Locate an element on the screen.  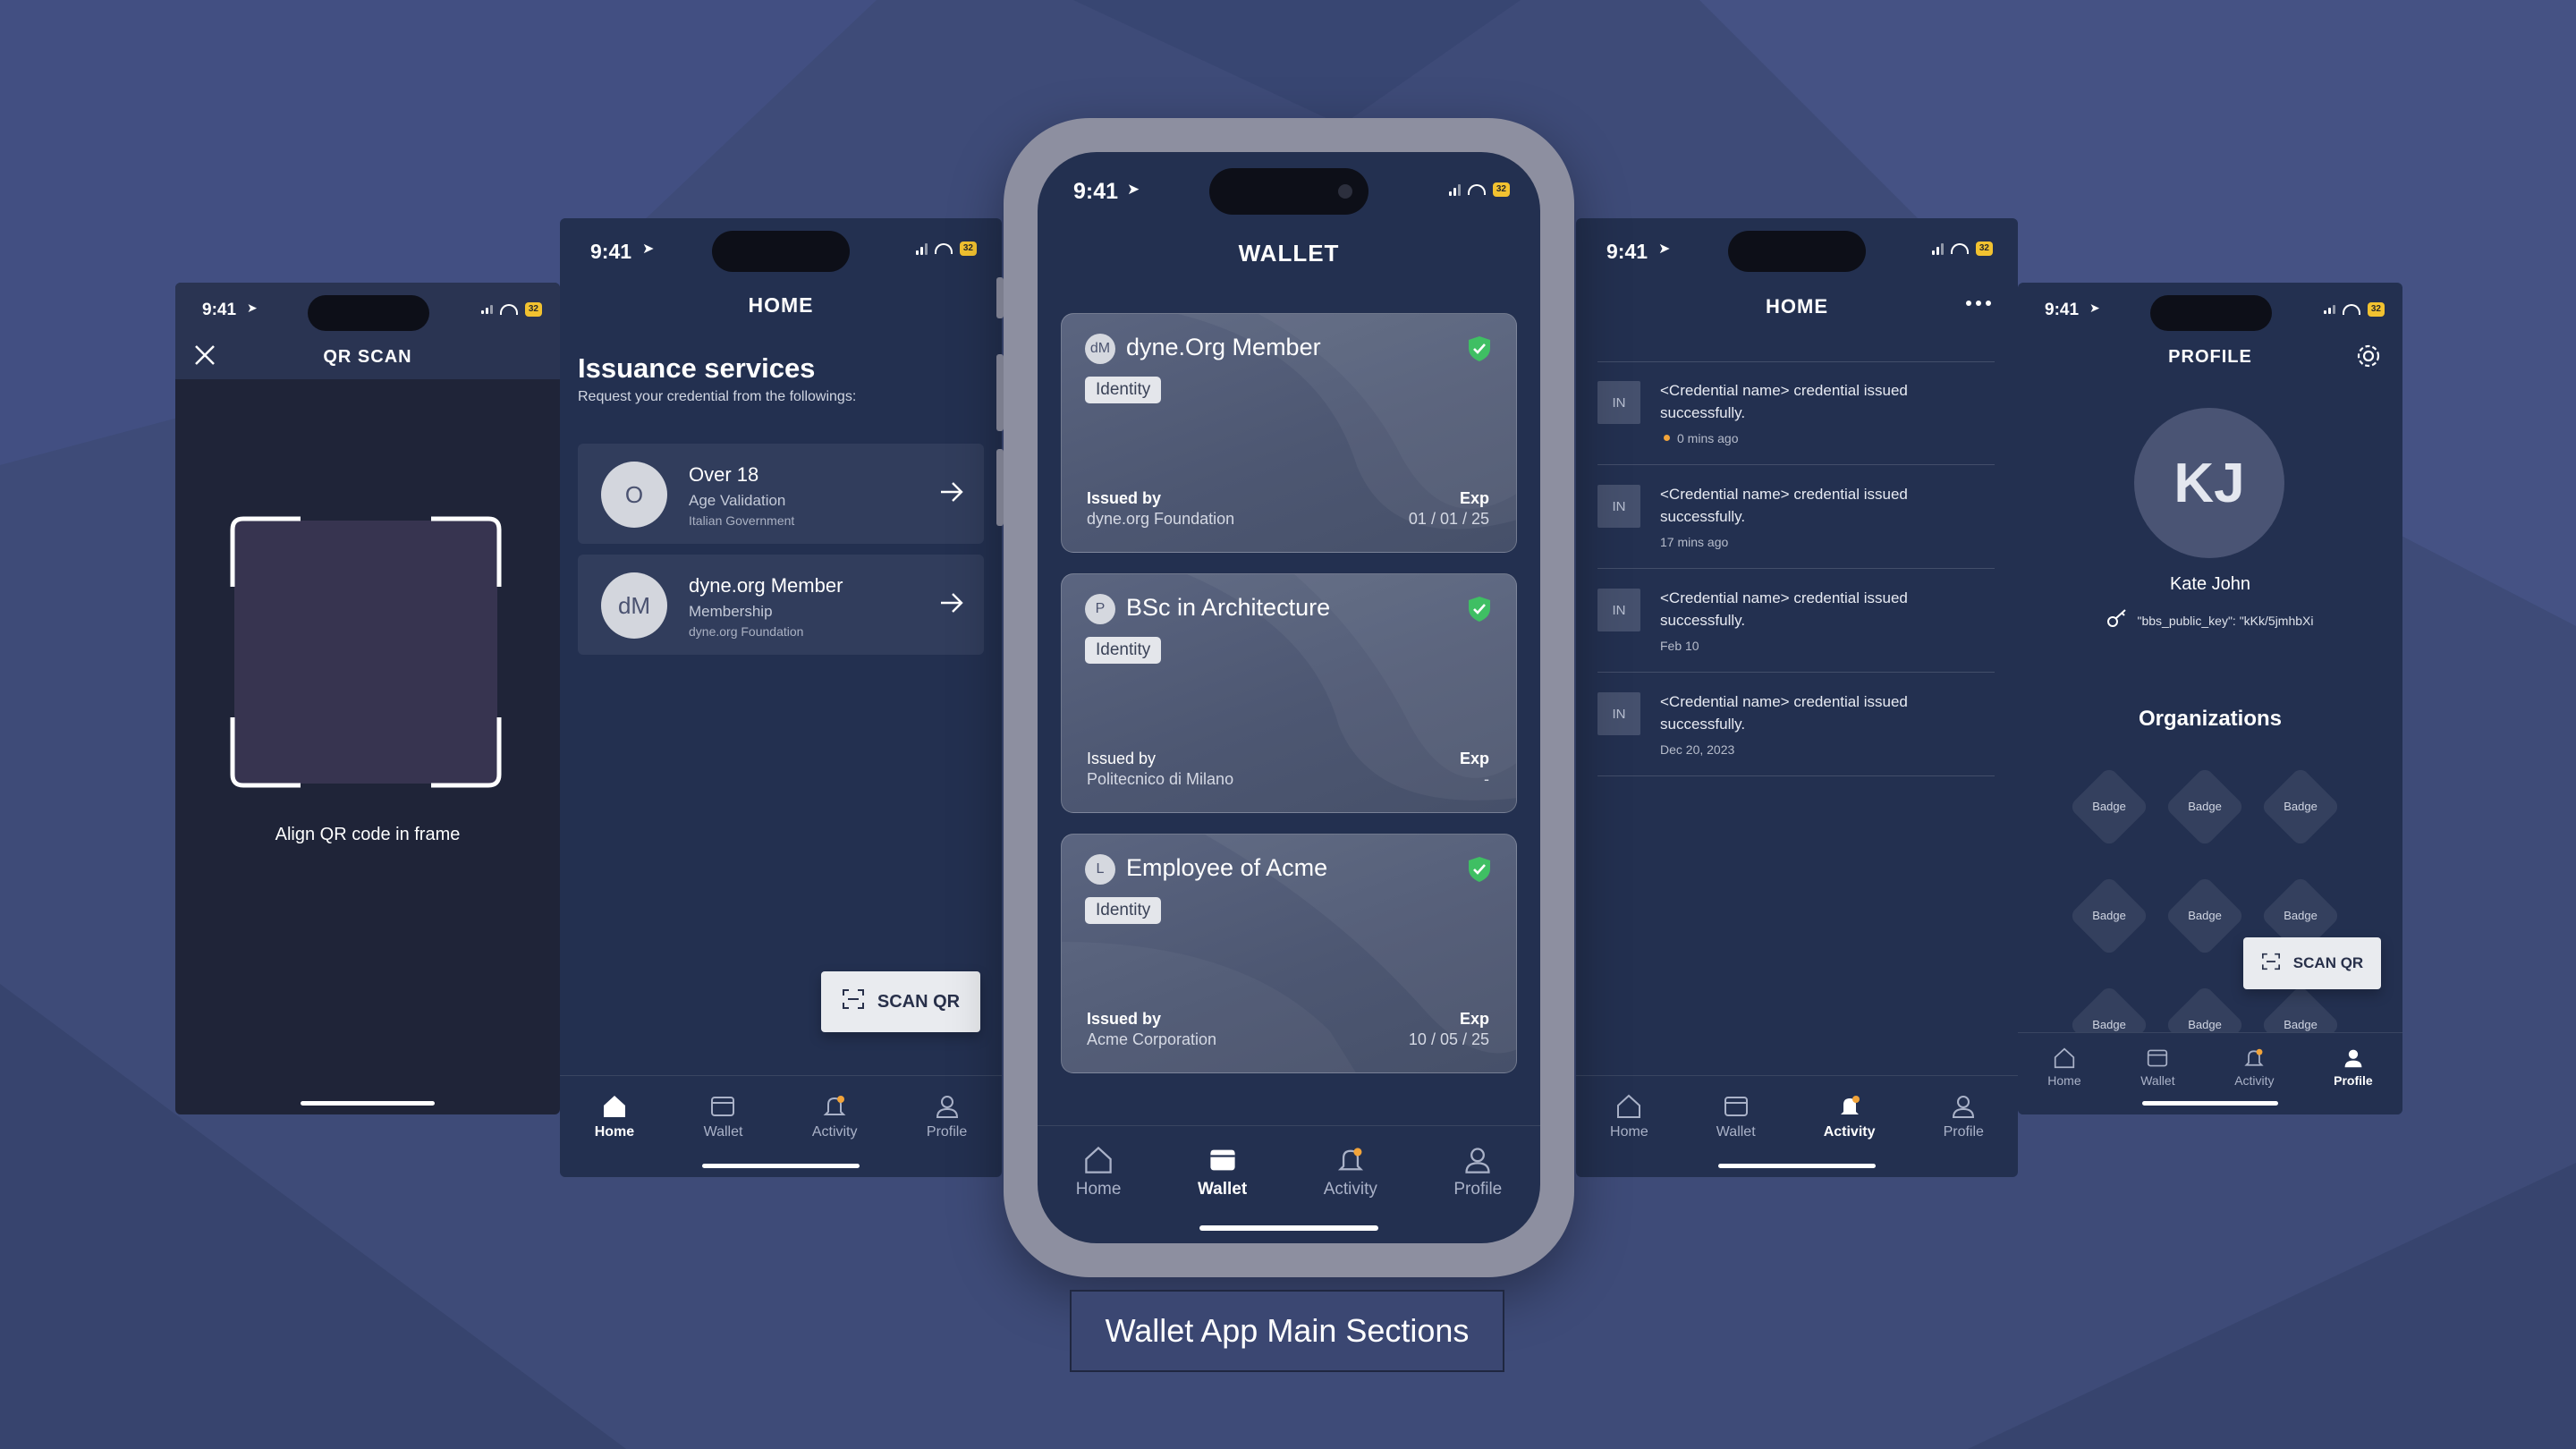
profile-title: PROFILE is located at coordinates (2210, 357).